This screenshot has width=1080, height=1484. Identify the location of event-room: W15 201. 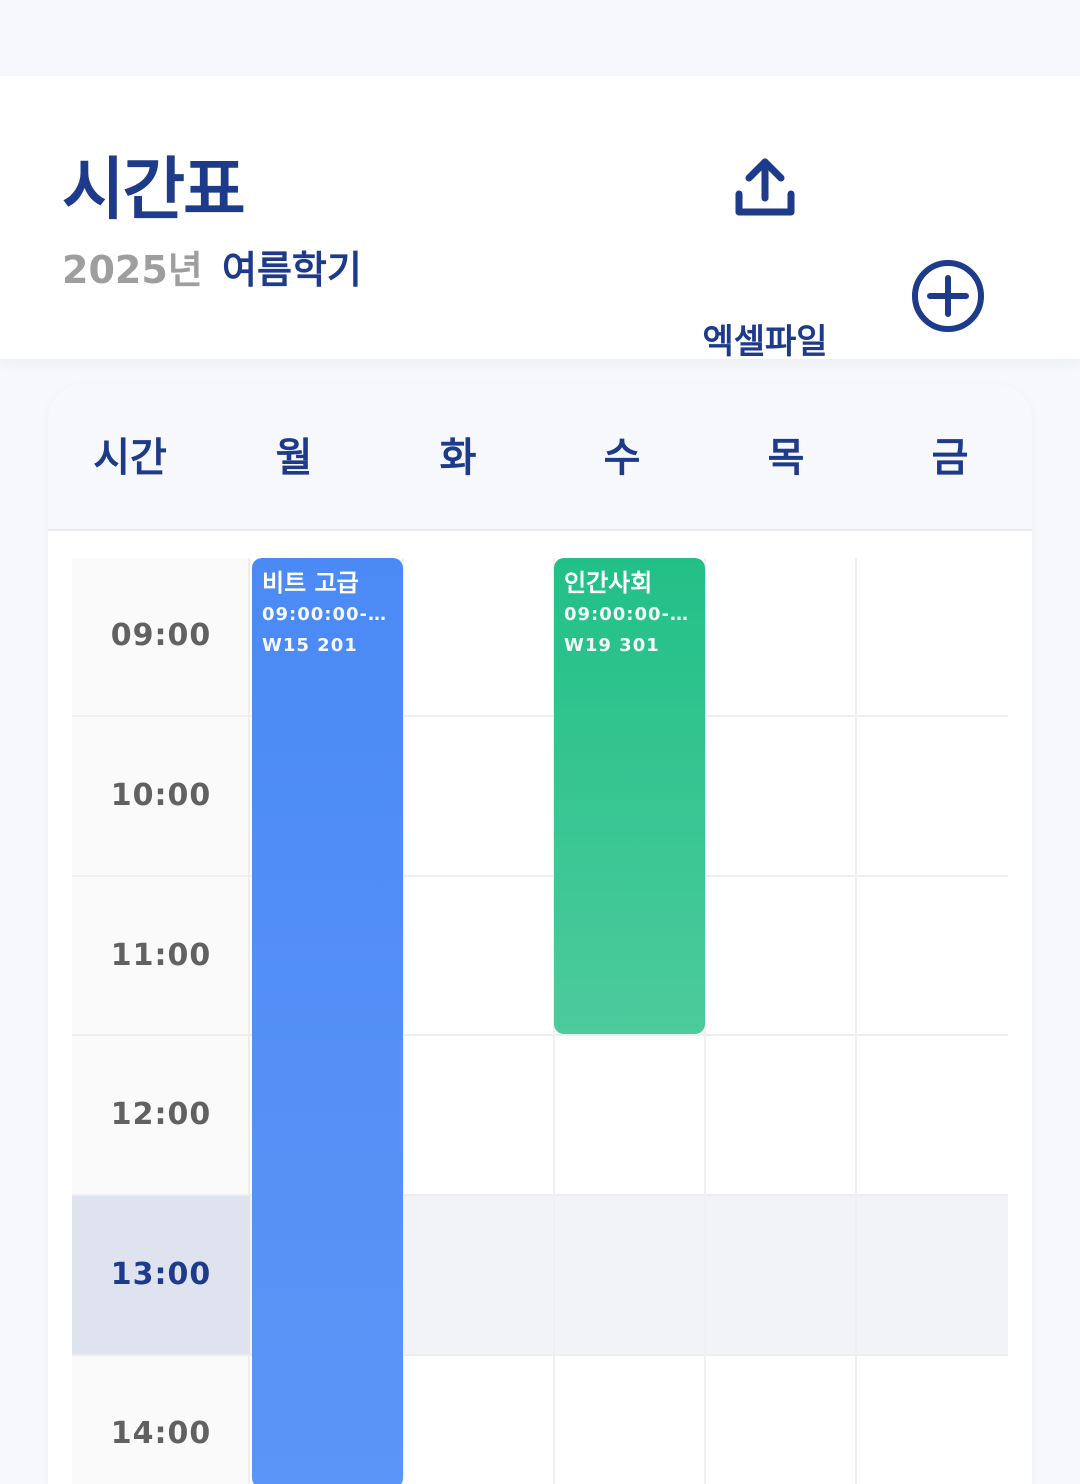
(310, 645).